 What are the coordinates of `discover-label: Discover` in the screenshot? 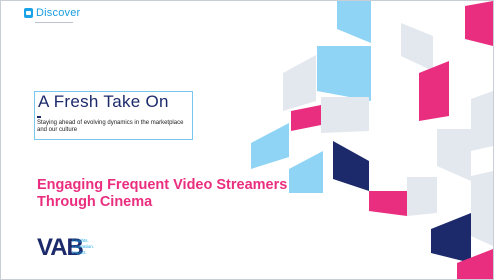 It's located at (52, 13).